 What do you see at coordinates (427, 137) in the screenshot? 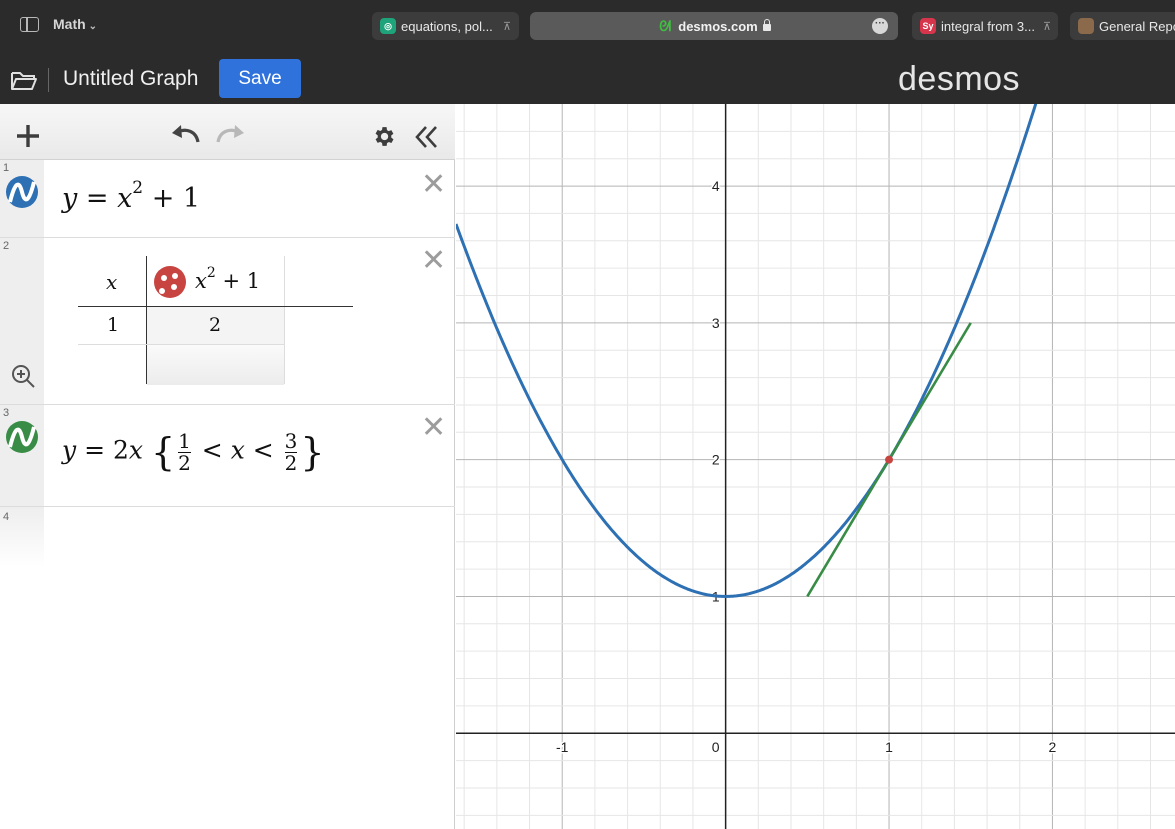
I see `collapse-panel-icon` at bounding box center [427, 137].